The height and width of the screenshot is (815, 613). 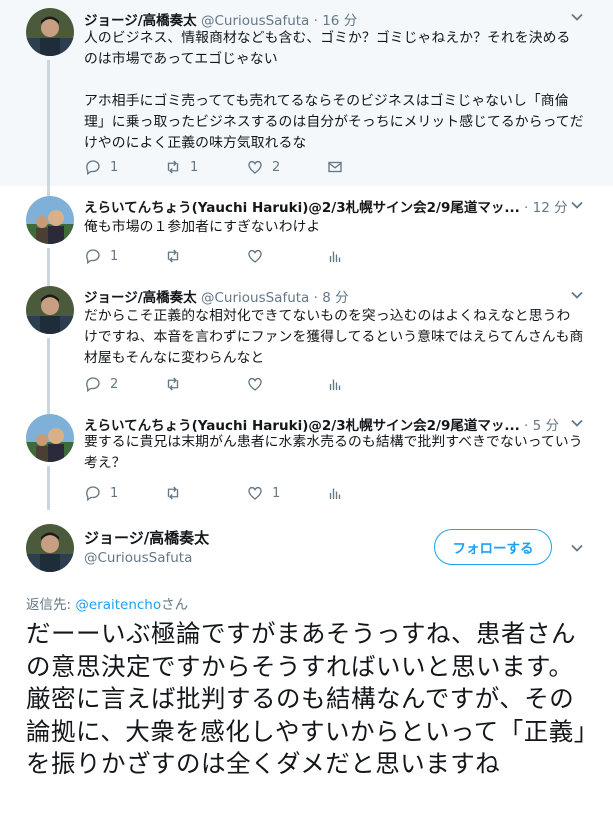 What do you see at coordinates (175, 605) in the screenshot?
I see `replying-to-suffix: さん` at bounding box center [175, 605].